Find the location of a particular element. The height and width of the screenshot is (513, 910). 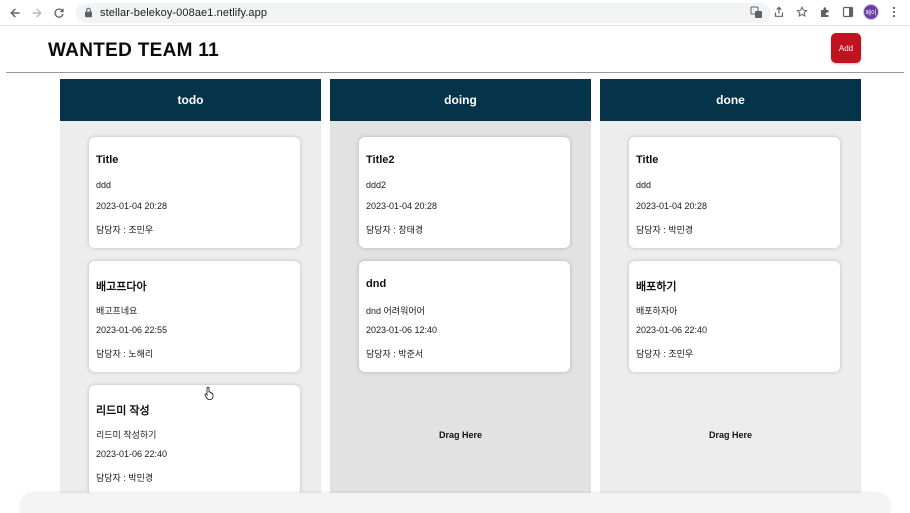

share-icon is located at coordinates (779, 12).